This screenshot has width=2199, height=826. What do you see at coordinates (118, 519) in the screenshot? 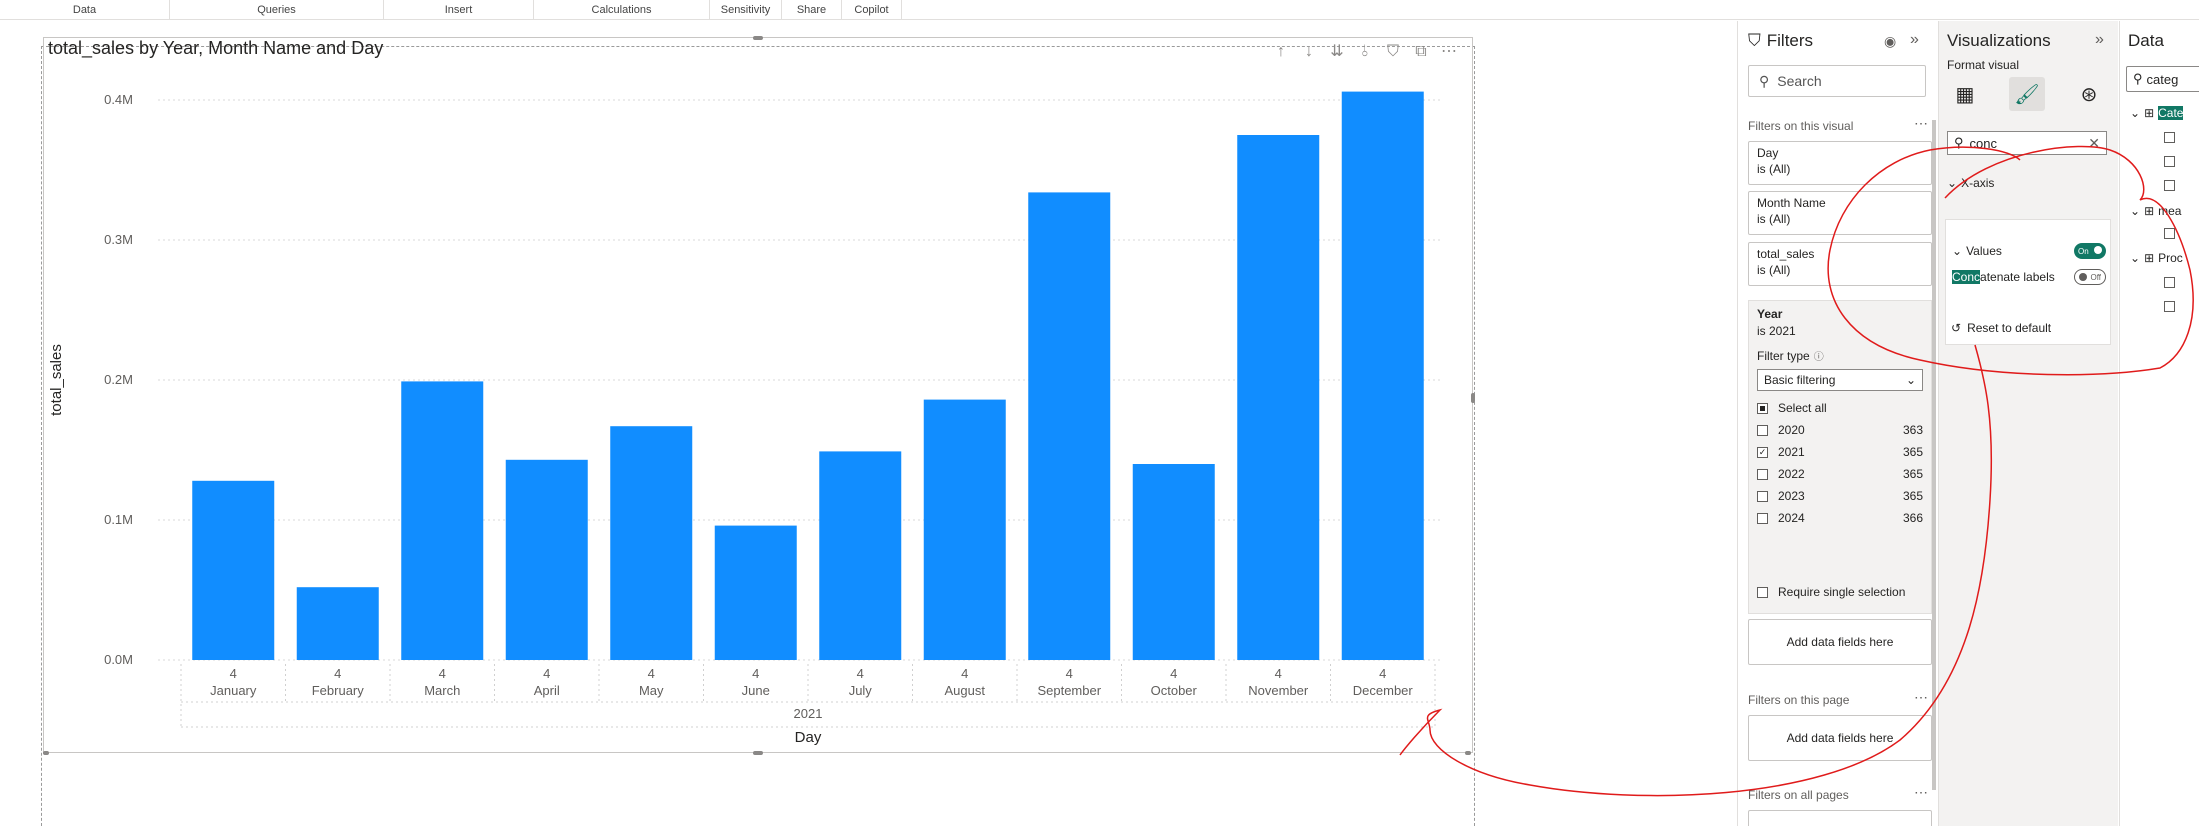
I see `y-tick-label: 0.1M` at bounding box center [118, 519].